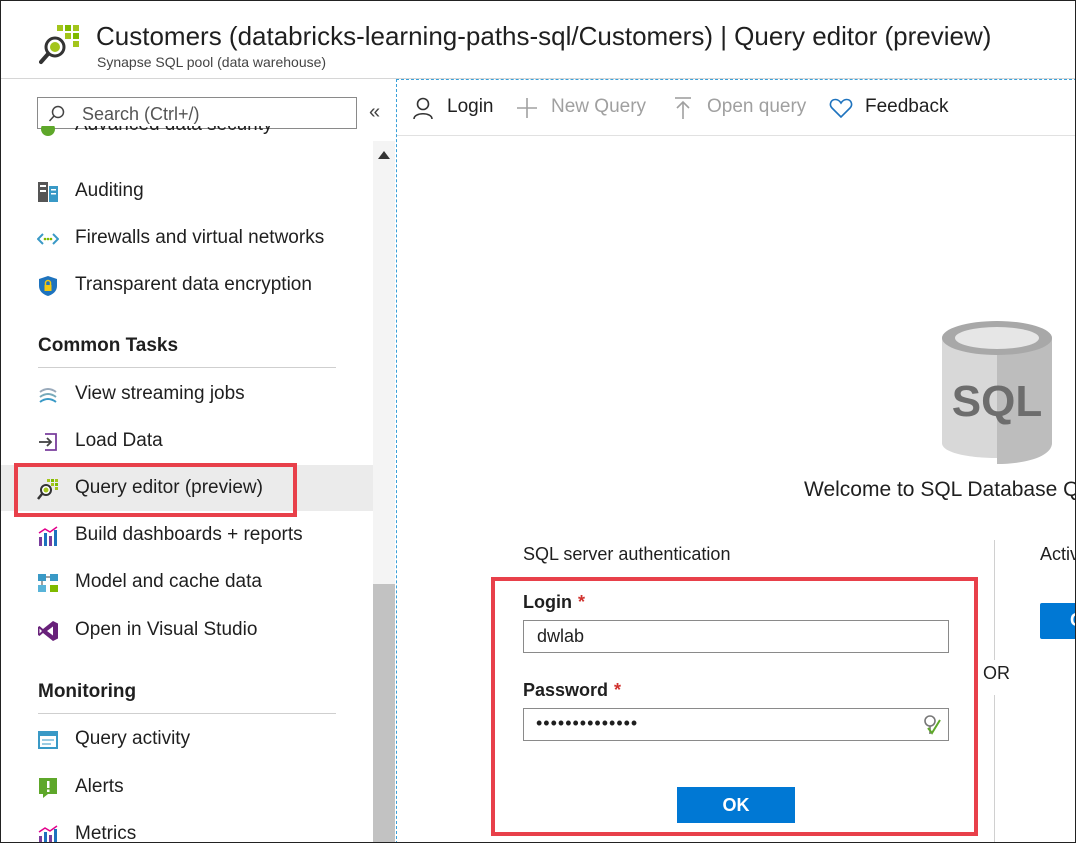  What do you see at coordinates (994, 768) in the screenshot?
I see `or-divider-bottom` at bounding box center [994, 768].